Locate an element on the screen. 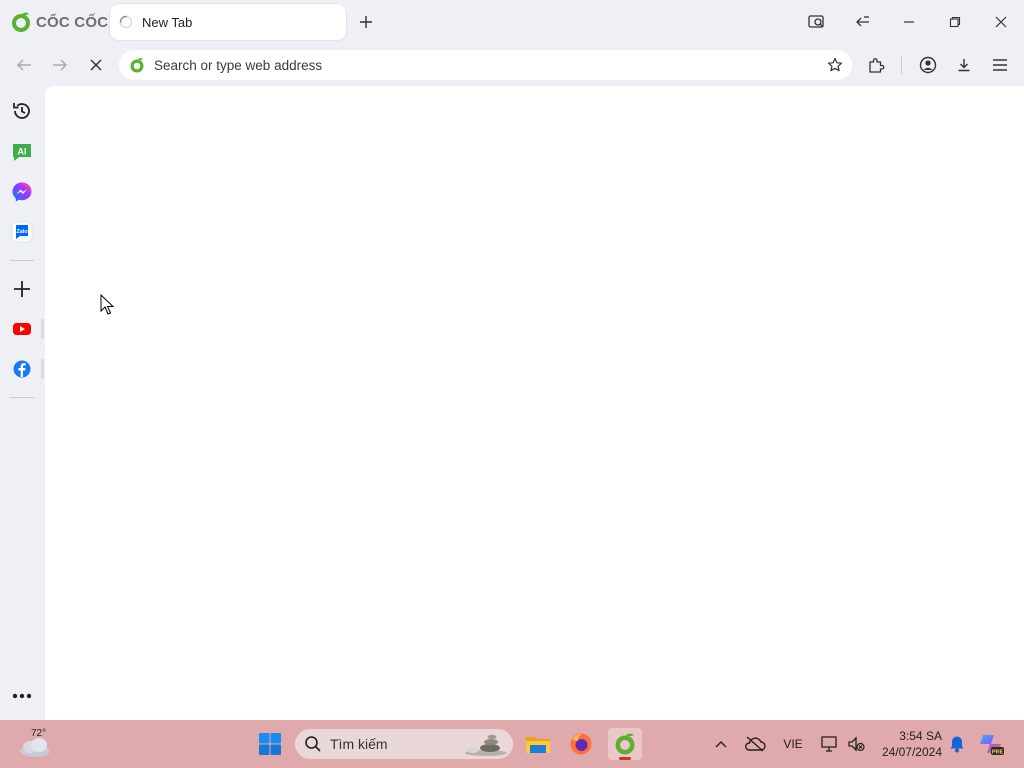 Image resolution: width=1024 pixels, height=768 pixels. stop-icon is located at coordinates (96, 65).